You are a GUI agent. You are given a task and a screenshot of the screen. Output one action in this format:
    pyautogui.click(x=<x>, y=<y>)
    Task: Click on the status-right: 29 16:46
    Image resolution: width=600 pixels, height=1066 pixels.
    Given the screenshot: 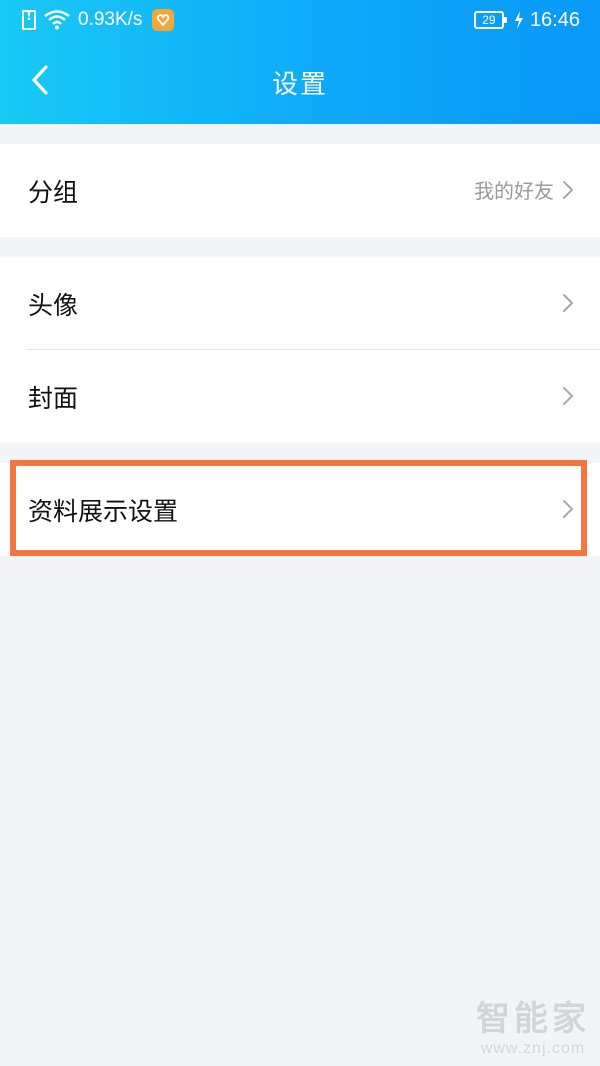 What is the action you would take?
    pyautogui.click(x=526, y=20)
    